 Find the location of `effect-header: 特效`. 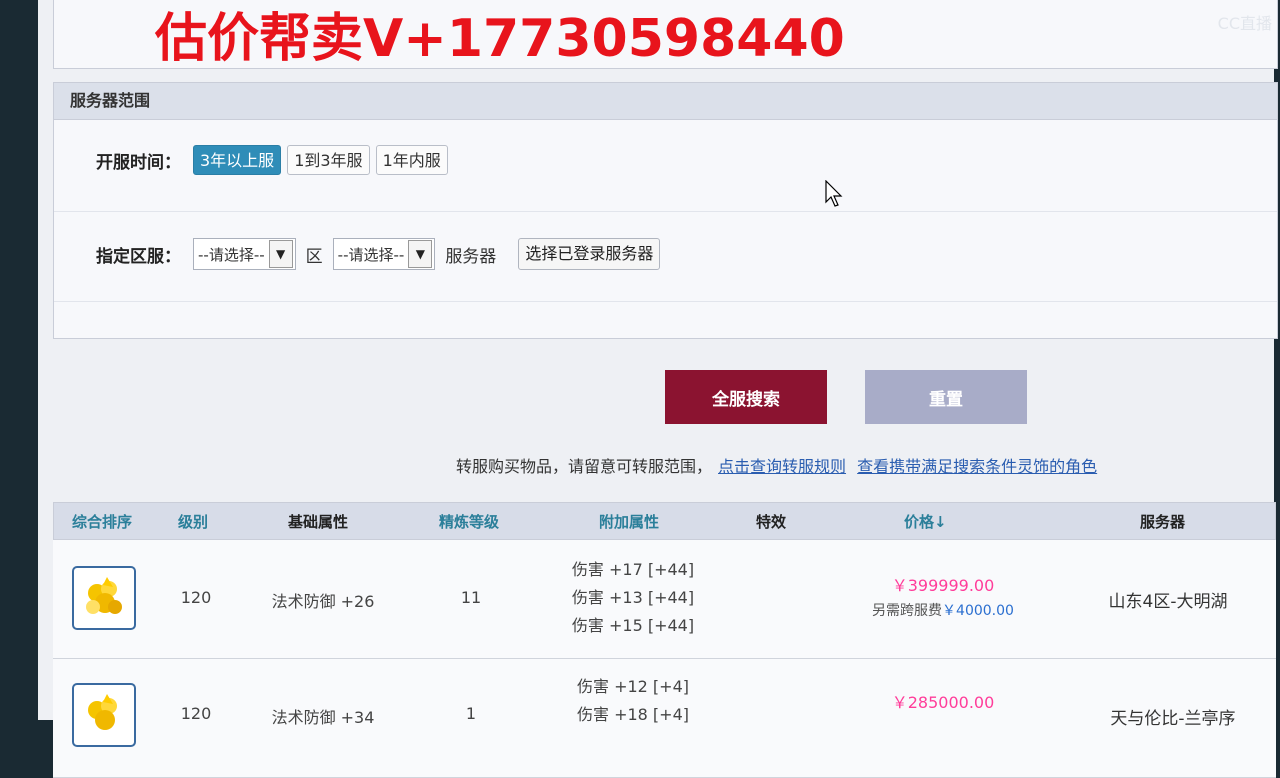

effect-header: 特效 is located at coordinates (771, 522).